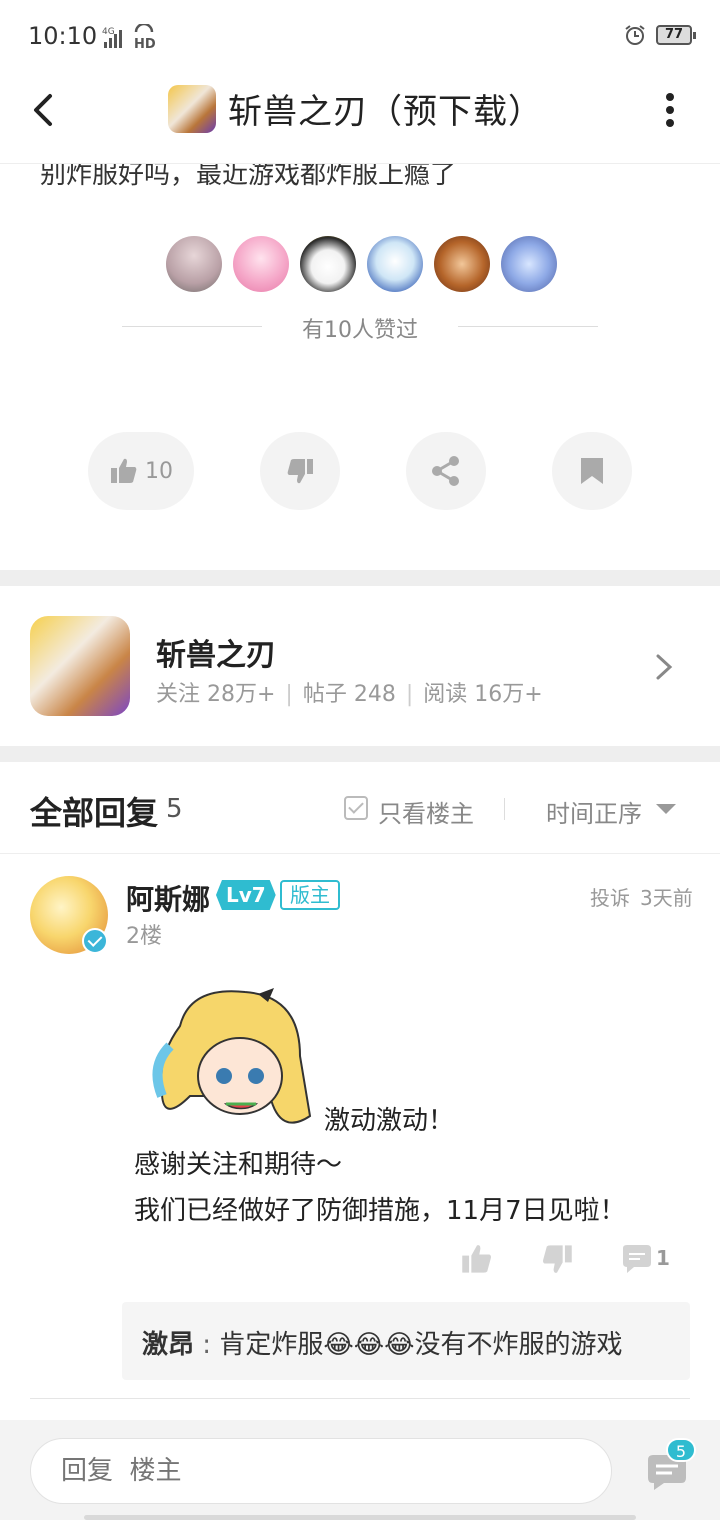  What do you see at coordinates (108, 32) in the screenshot?
I see `network-label: 4G` at bounding box center [108, 32].